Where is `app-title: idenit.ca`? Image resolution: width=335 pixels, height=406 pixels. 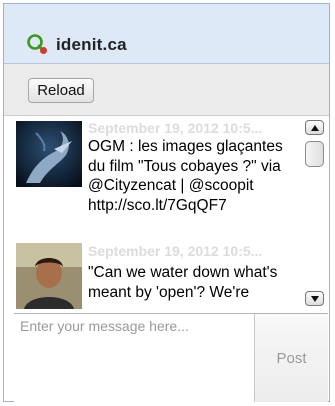 app-title: idenit.ca is located at coordinates (91, 44).